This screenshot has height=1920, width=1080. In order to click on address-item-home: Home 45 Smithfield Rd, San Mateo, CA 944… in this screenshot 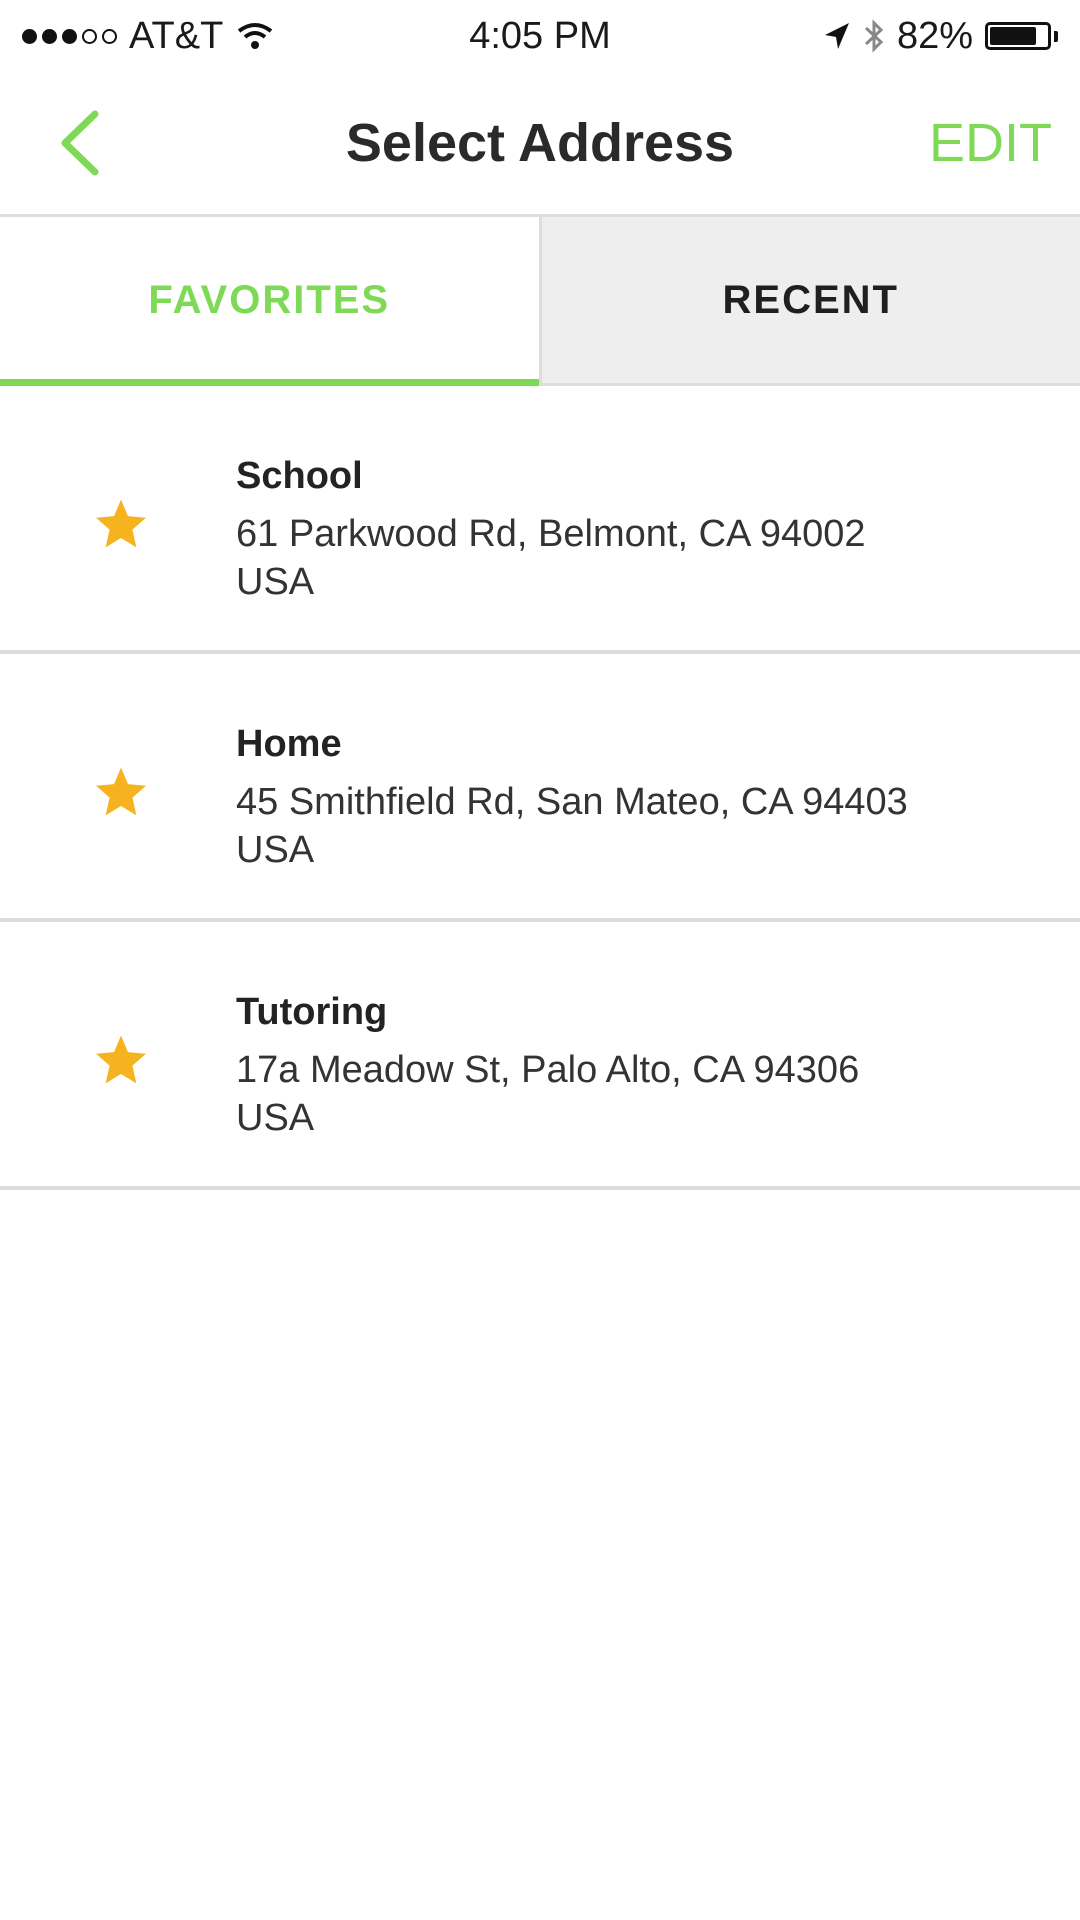, I will do `click(540, 788)`.